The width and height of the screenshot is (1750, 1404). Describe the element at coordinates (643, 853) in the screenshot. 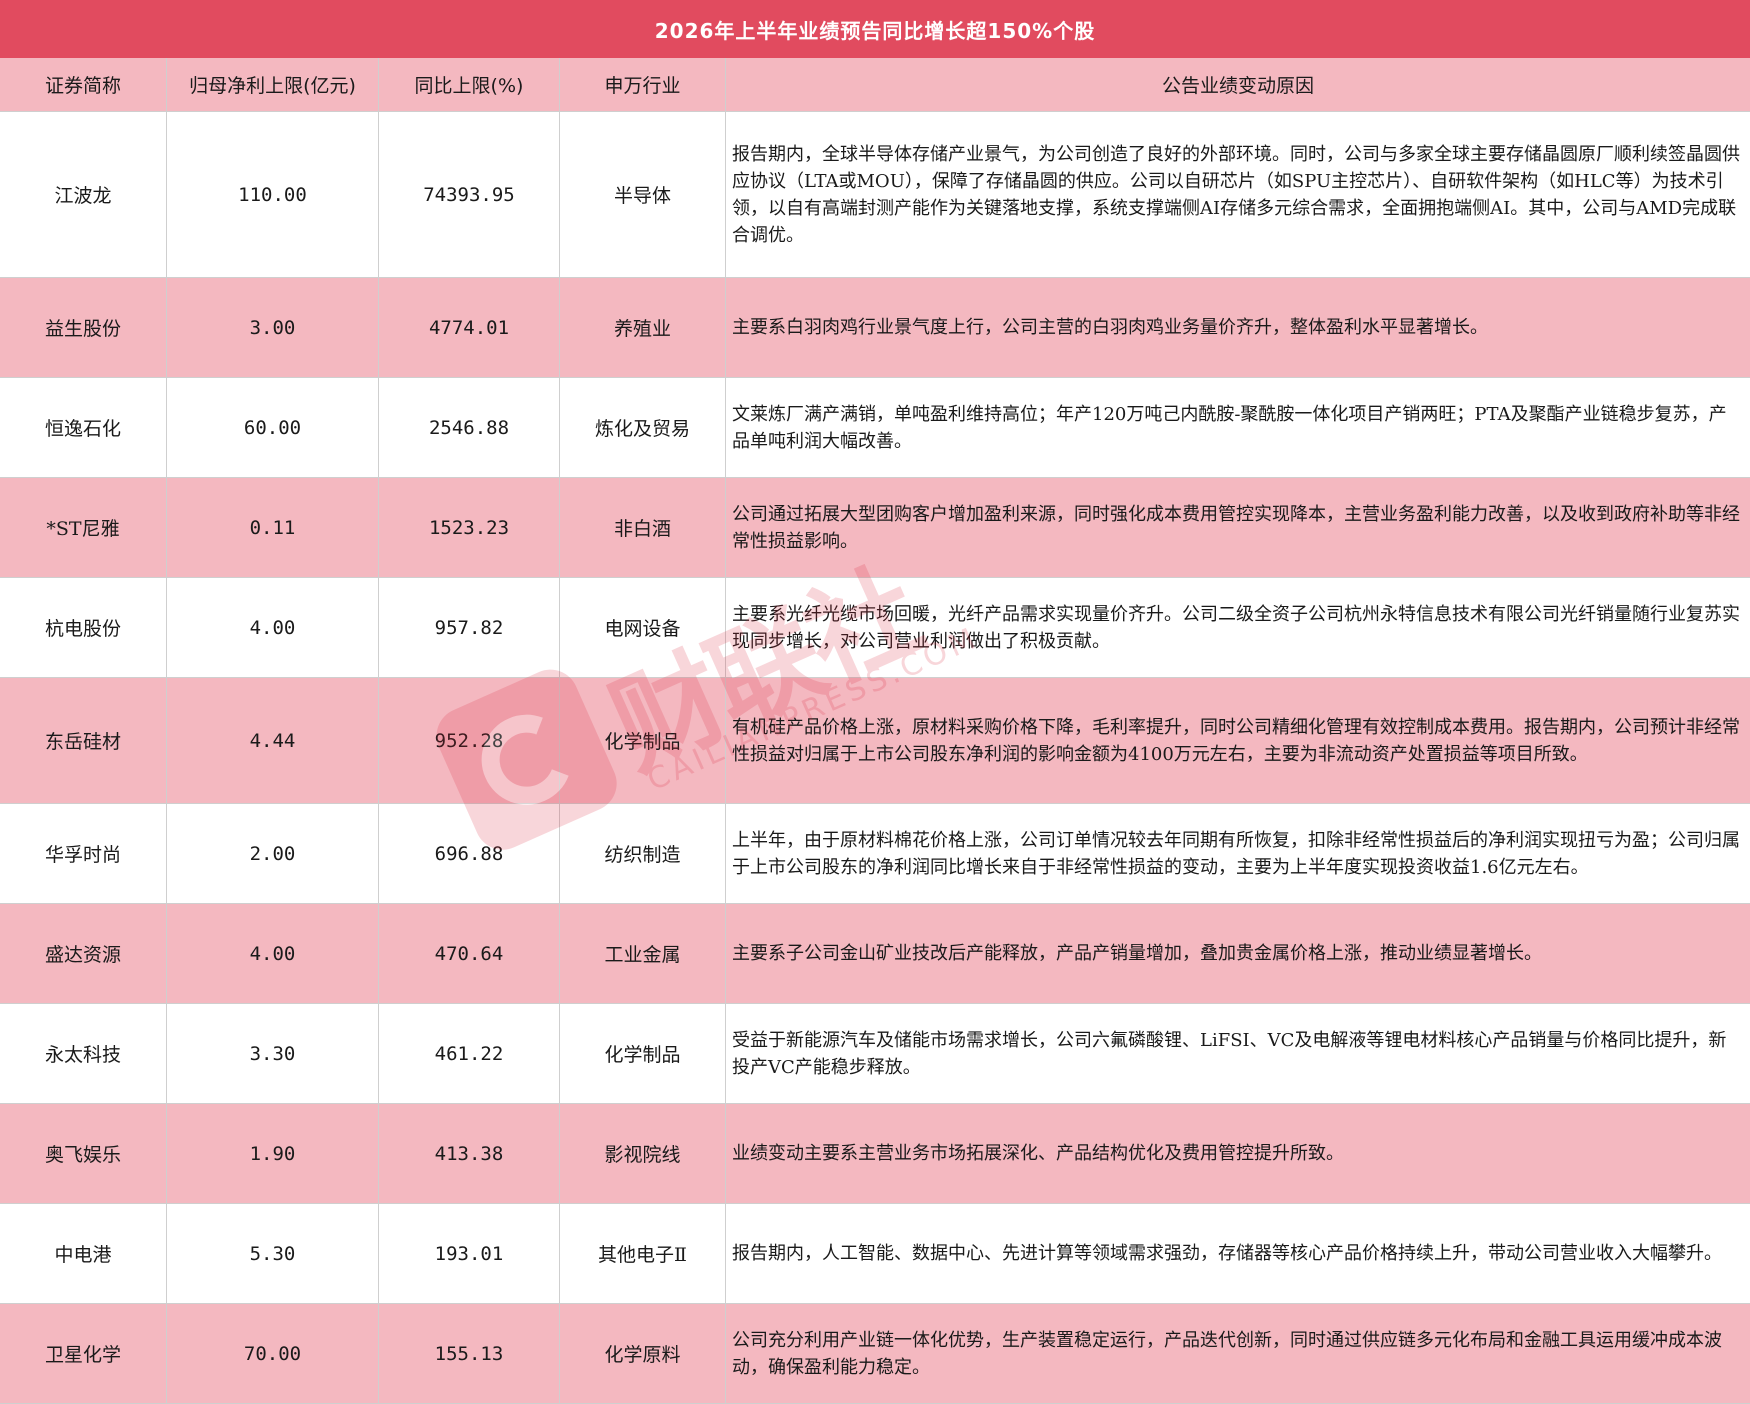

I see `industry: 纺织制造` at that location.